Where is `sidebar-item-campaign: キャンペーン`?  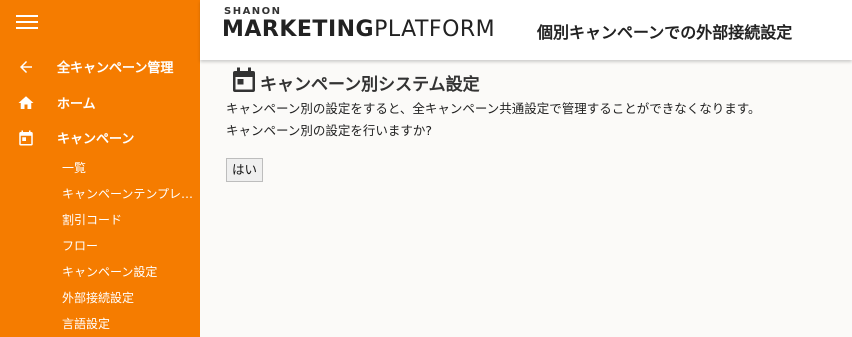
sidebar-item-campaign: キャンペーン is located at coordinates (100, 137).